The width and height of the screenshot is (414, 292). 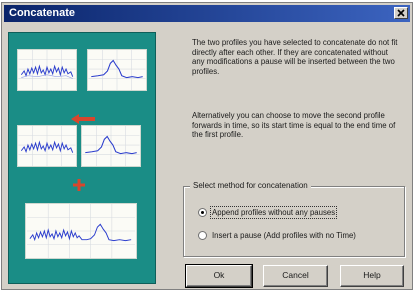 I want to click on profile-b-shifted-thumbnail, so click(x=111, y=146).